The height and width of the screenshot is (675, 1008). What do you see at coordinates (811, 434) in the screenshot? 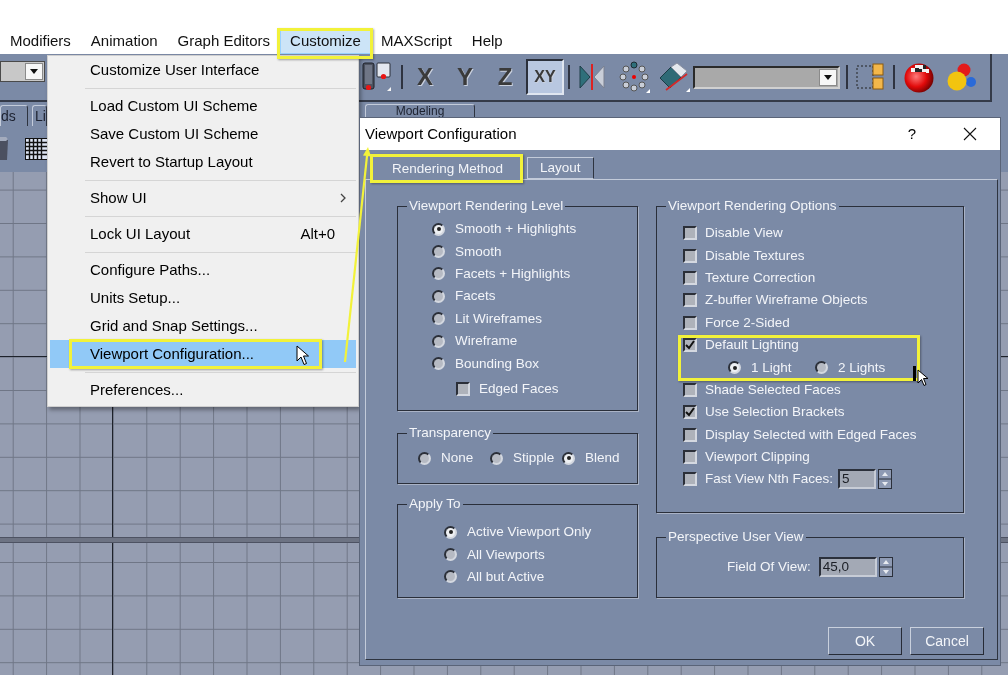
I see `option-label: Display Selected with Edged Faces` at bounding box center [811, 434].